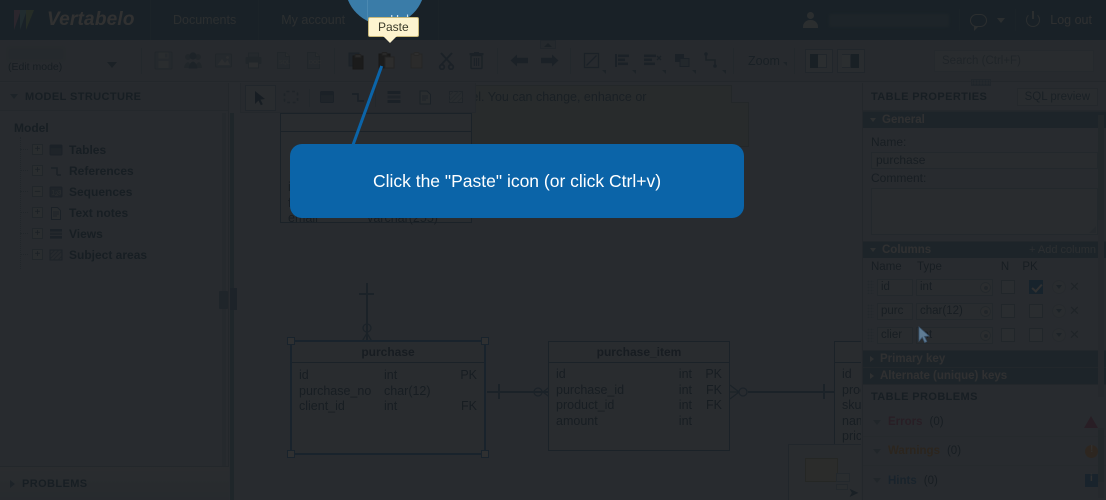 The height and width of the screenshot is (500, 1106). Describe the element at coordinates (984, 480) in the screenshot. I see `problem-row-hints: Hints (0)` at that location.